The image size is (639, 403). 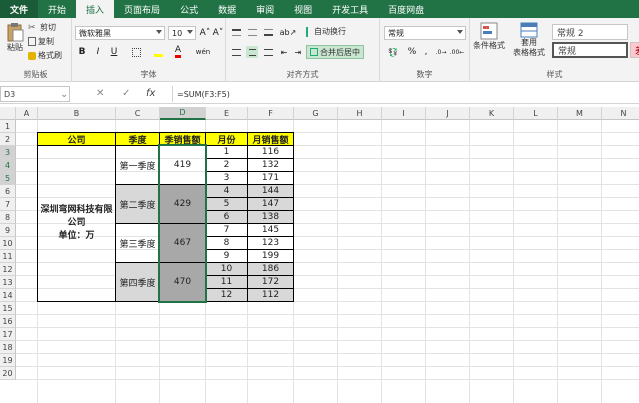 What do you see at coordinates (205, 33) in the screenshot?
I see `grow-font-button: A˄` at bounding box center [205, 33].